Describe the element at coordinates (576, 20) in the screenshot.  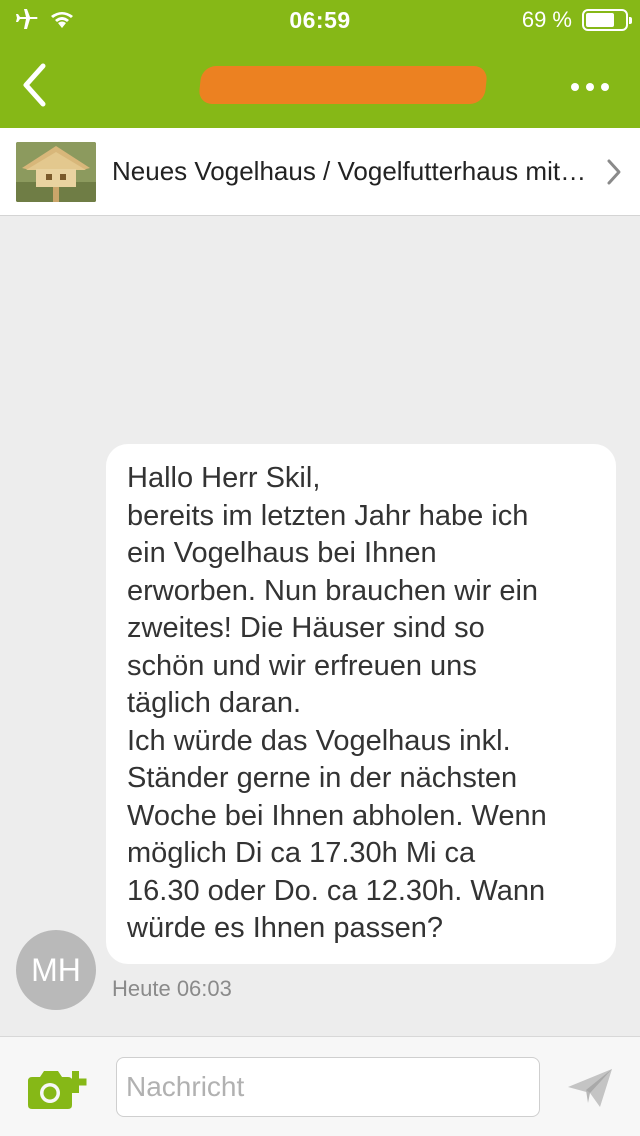
I see `status-right: 69 %` at that location.